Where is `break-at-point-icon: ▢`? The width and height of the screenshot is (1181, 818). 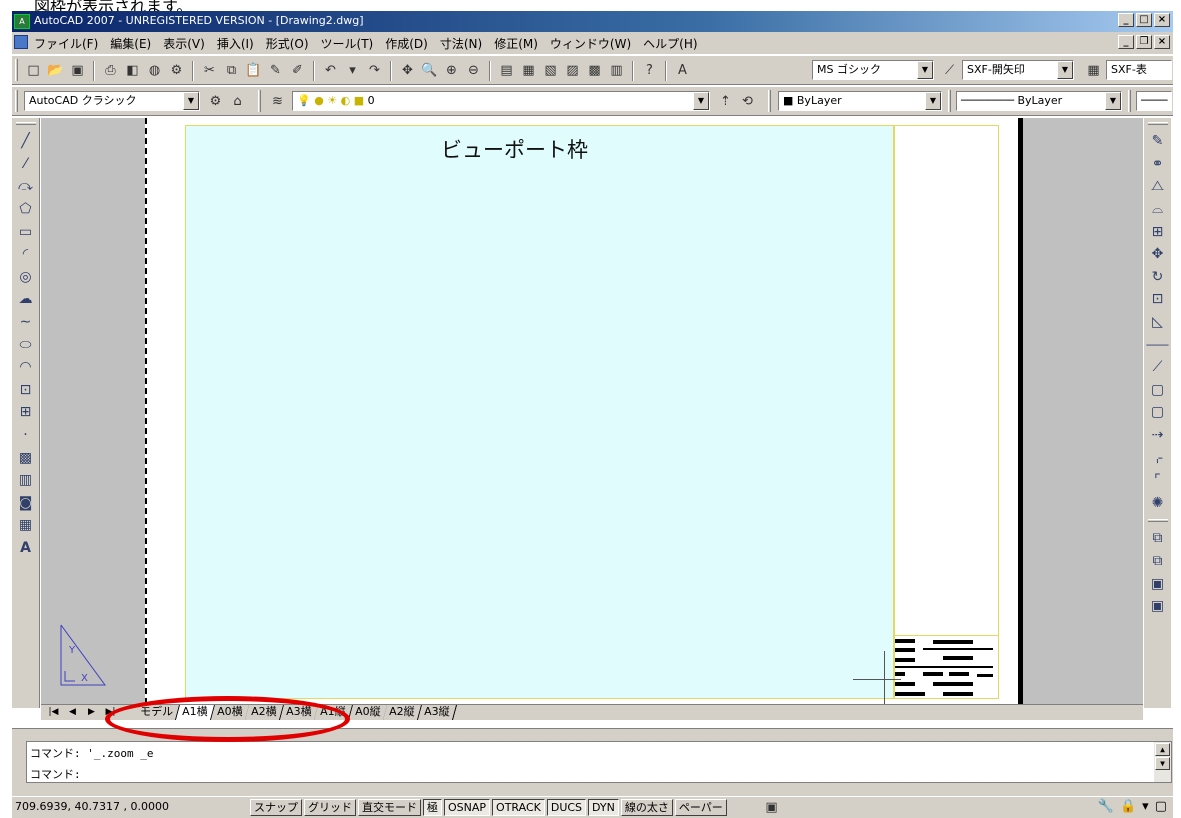 break-at-point-icon: ▢ is located at coordinates (1158, 390).